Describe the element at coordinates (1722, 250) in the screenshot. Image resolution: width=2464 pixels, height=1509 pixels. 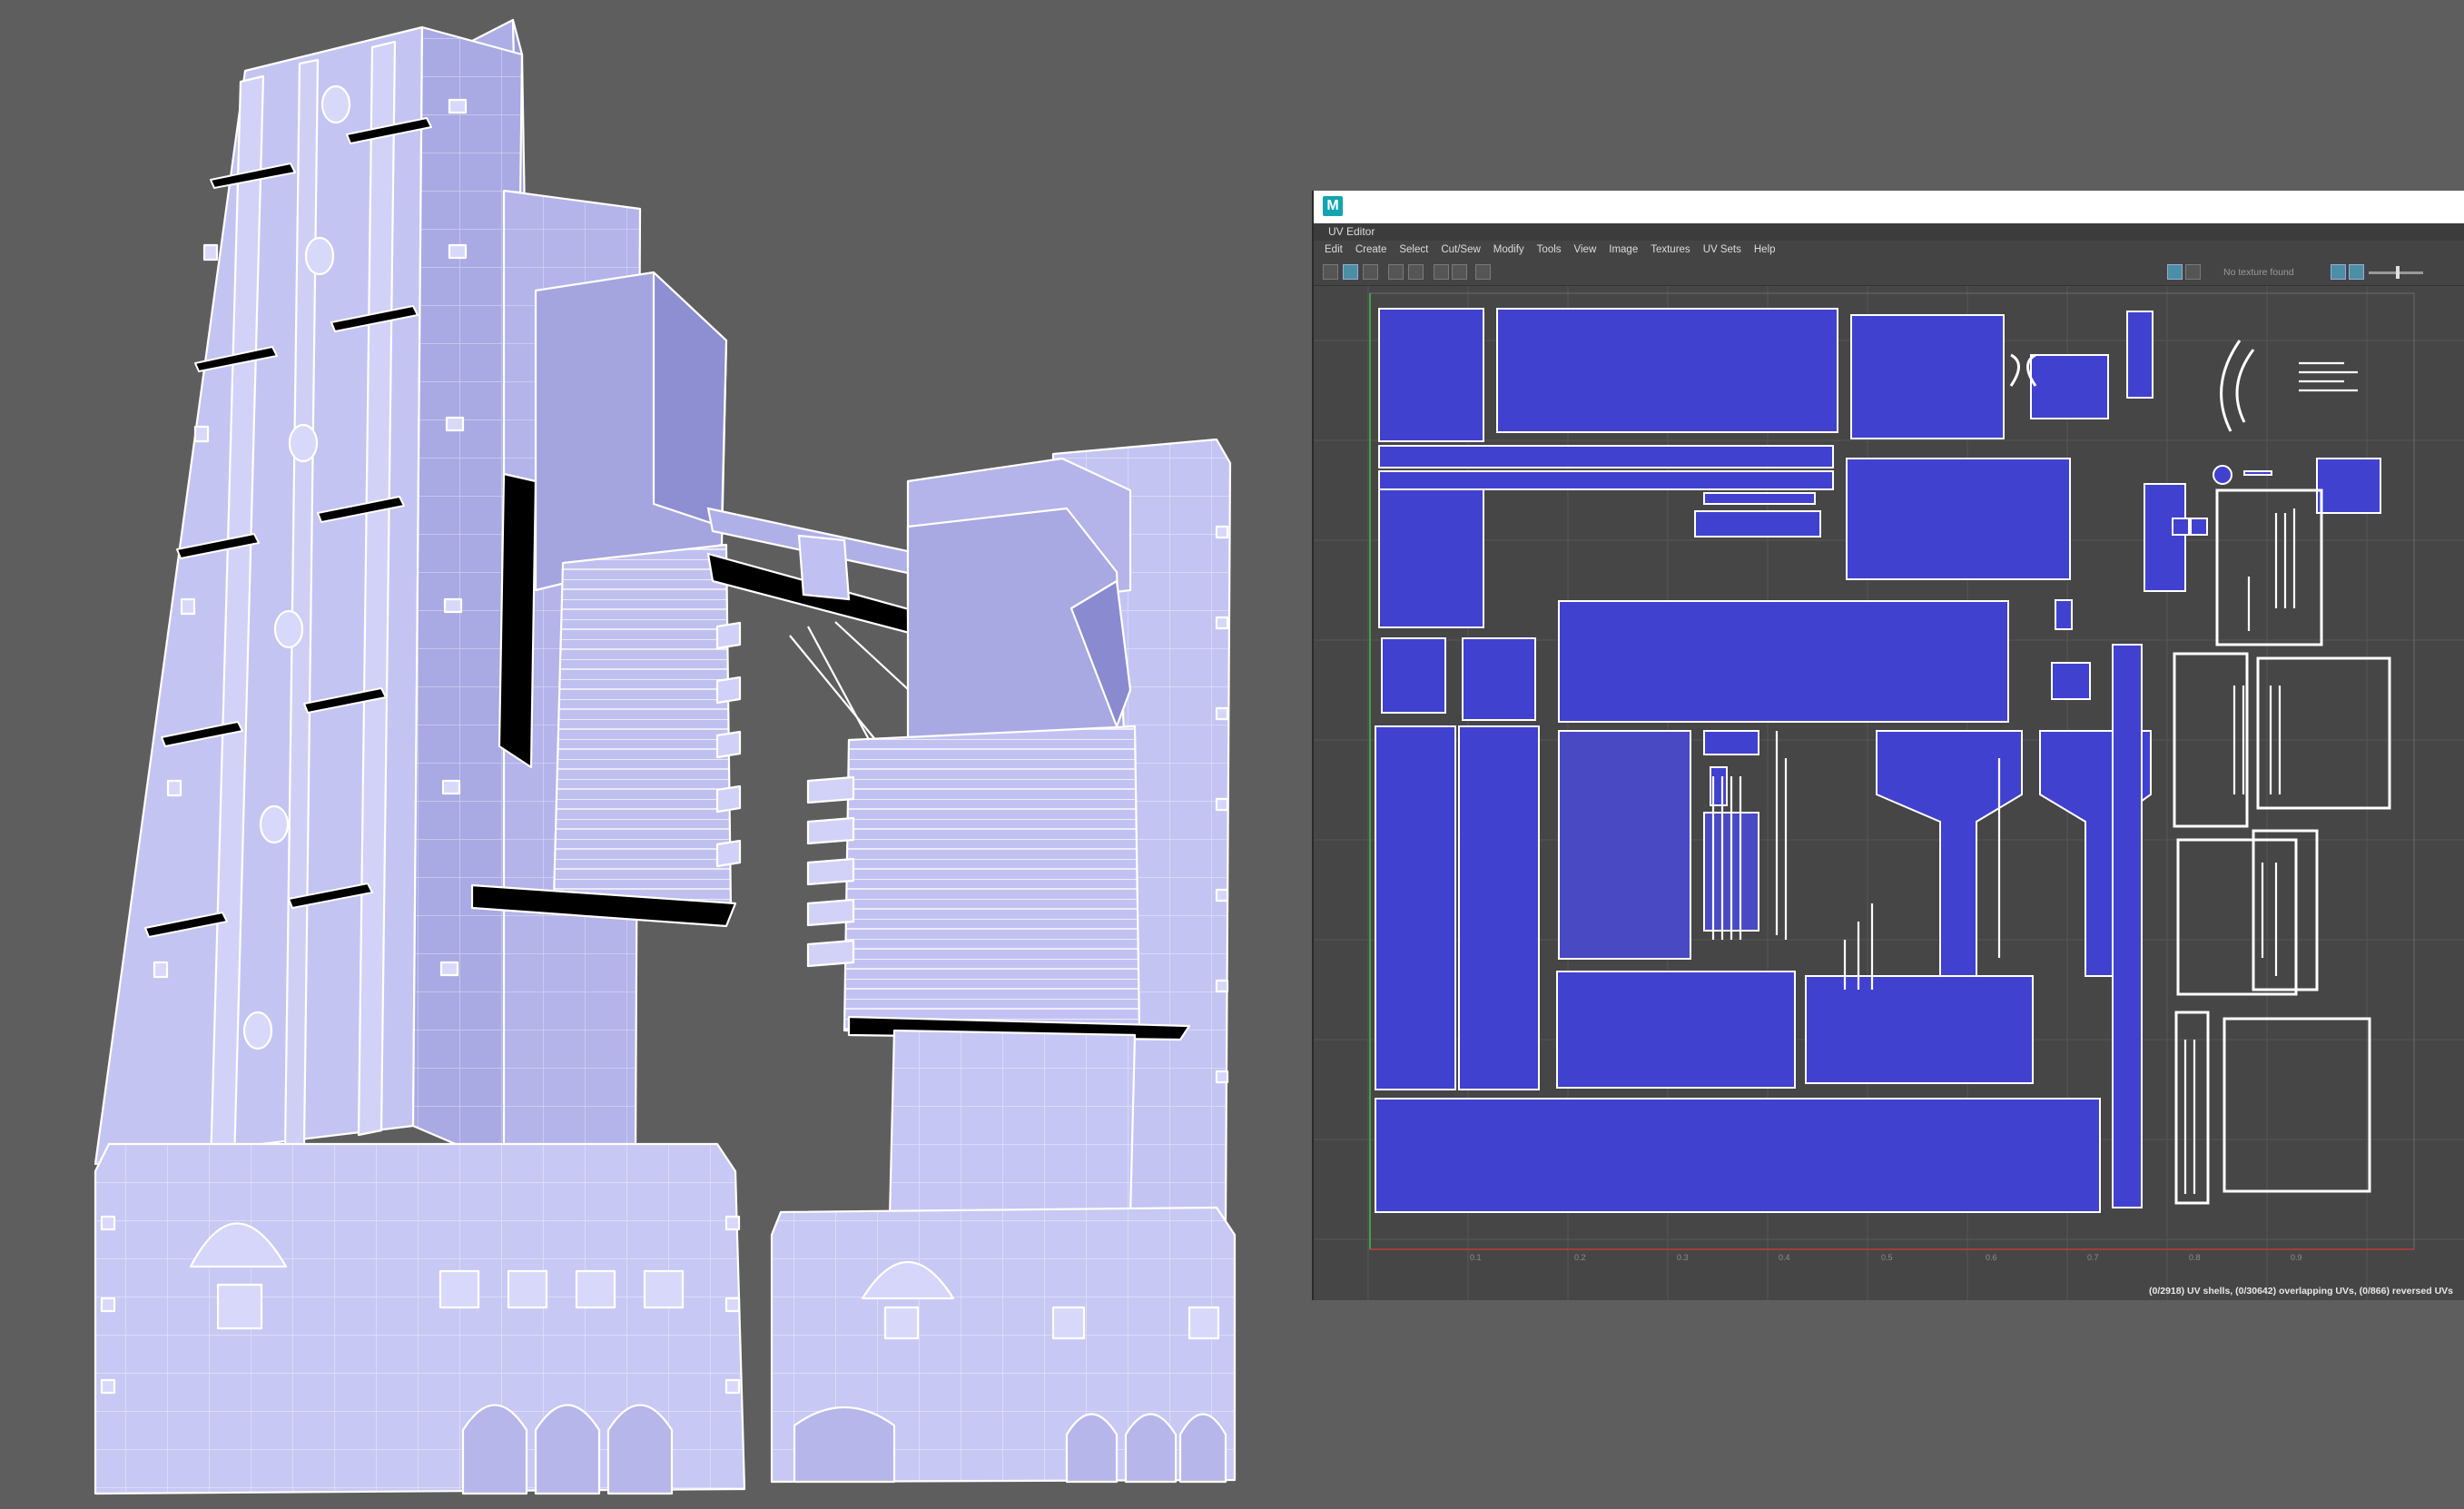
I see `menu-uv-sets: UV Sets` at that location.